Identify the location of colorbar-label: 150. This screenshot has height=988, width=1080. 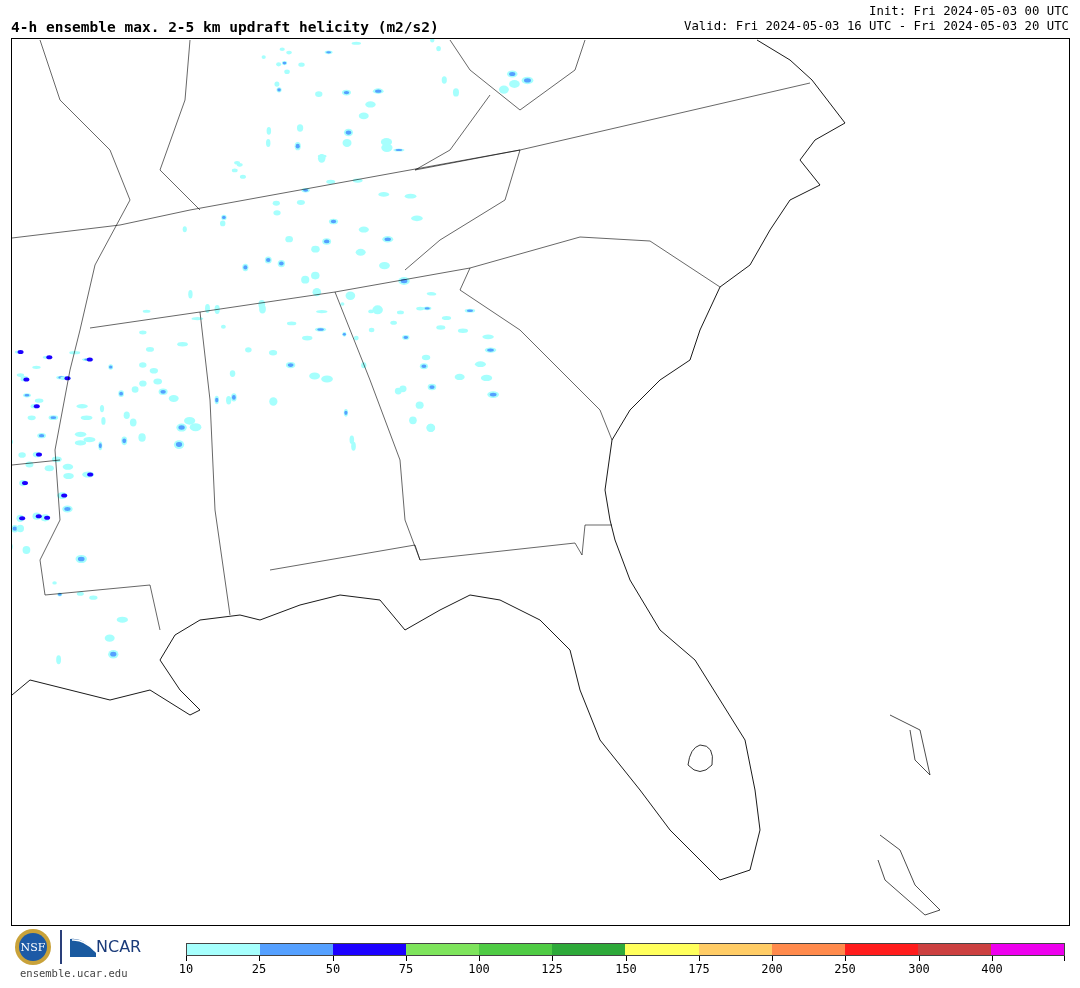
(626, 969).